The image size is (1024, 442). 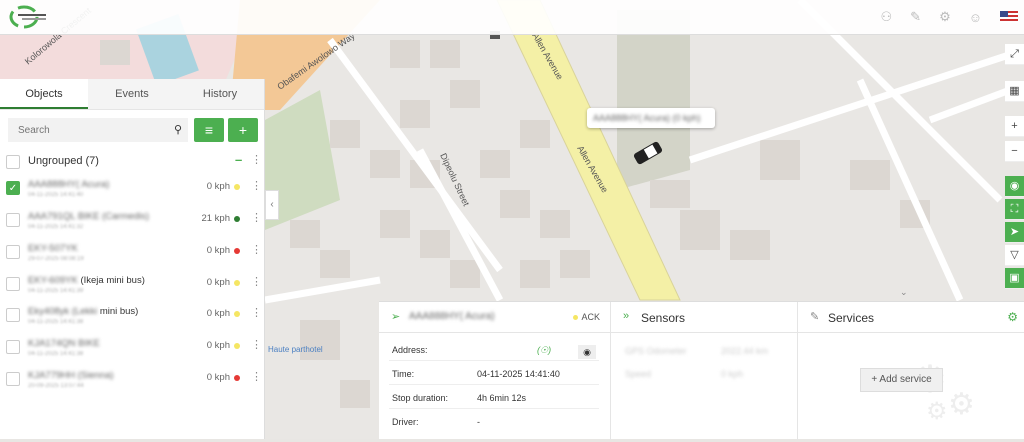 I want to click on list-item: KJA174QN BIKE 04-11-2025 14:41:38 0 kph ⋮, so click(x=134, y=353).